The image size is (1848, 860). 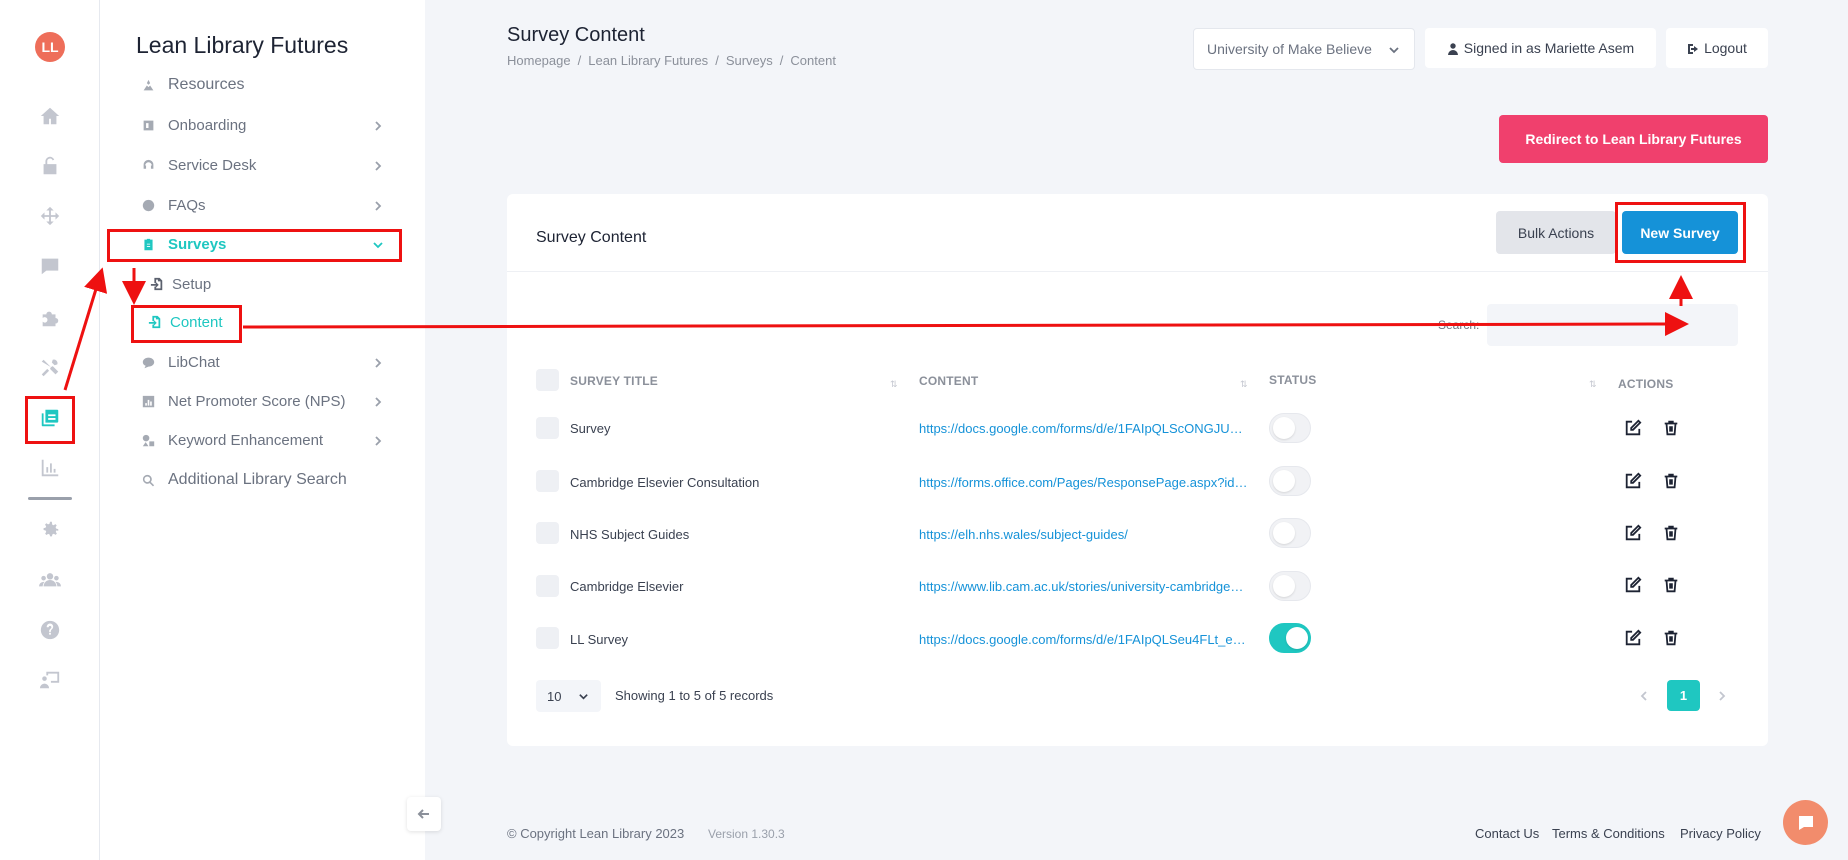 I want to click on sidebar-item-libchat: LibChat, so click(x=265, y=362).